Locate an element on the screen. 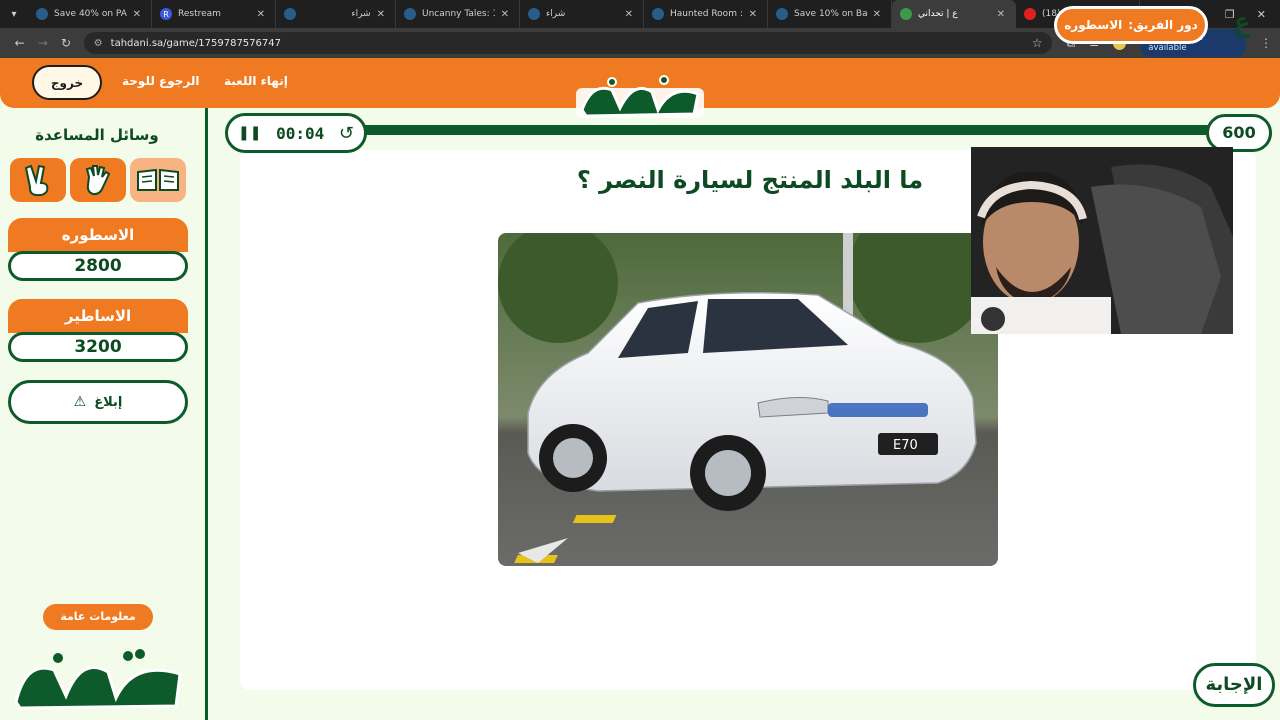 This screenshot has height=720, width=1280. timer-value: 00:04 is located at coordinates (300, 133).